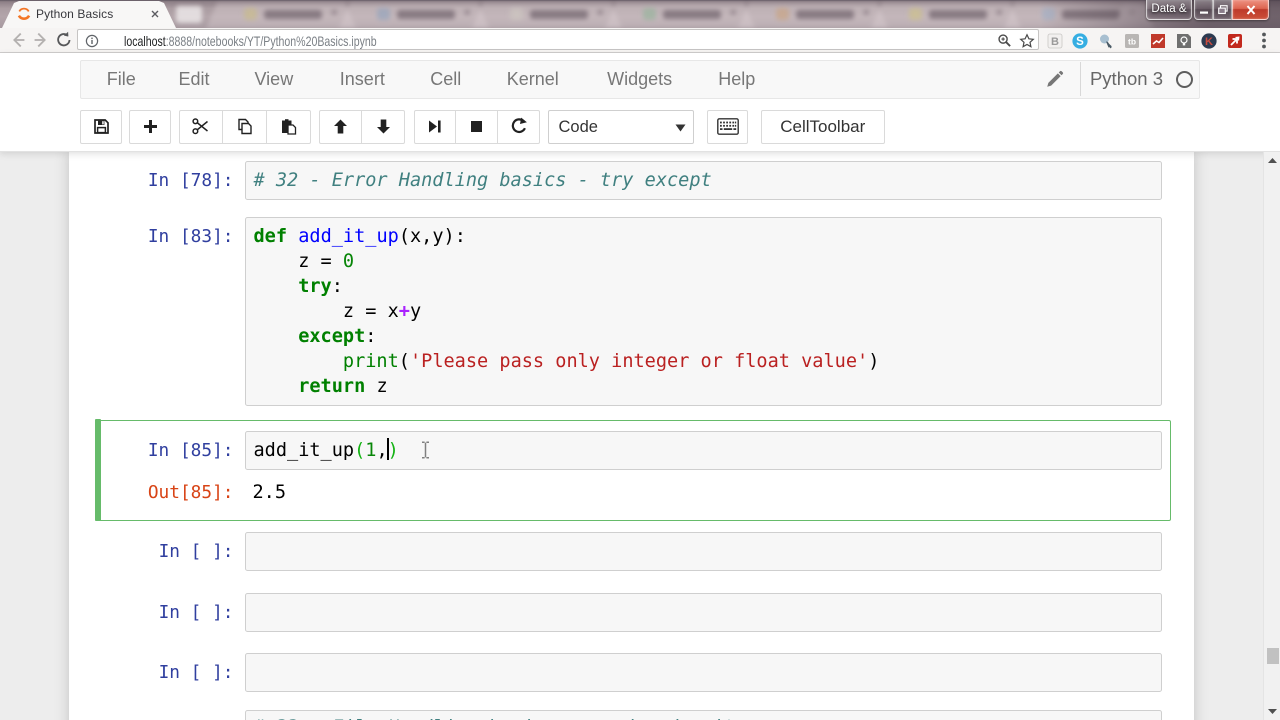  Describe the element at coordinates (190, 450) in the screenshot. I see `input-prompt: In [85]:` at that location.